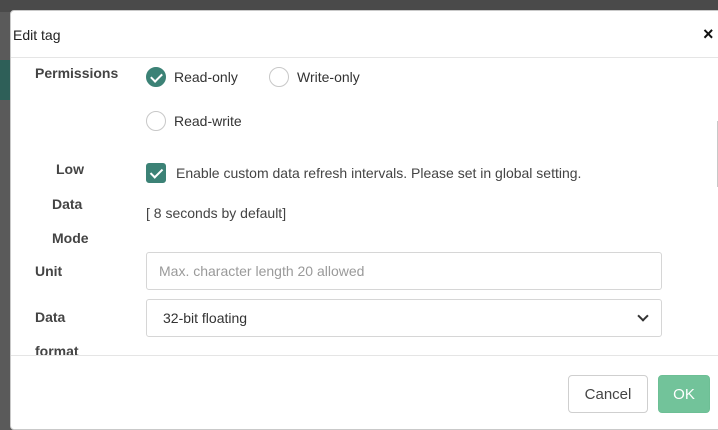 This screenshot has width=718, height=430. I want to click on unit-label: Unit, so click(49, 271).